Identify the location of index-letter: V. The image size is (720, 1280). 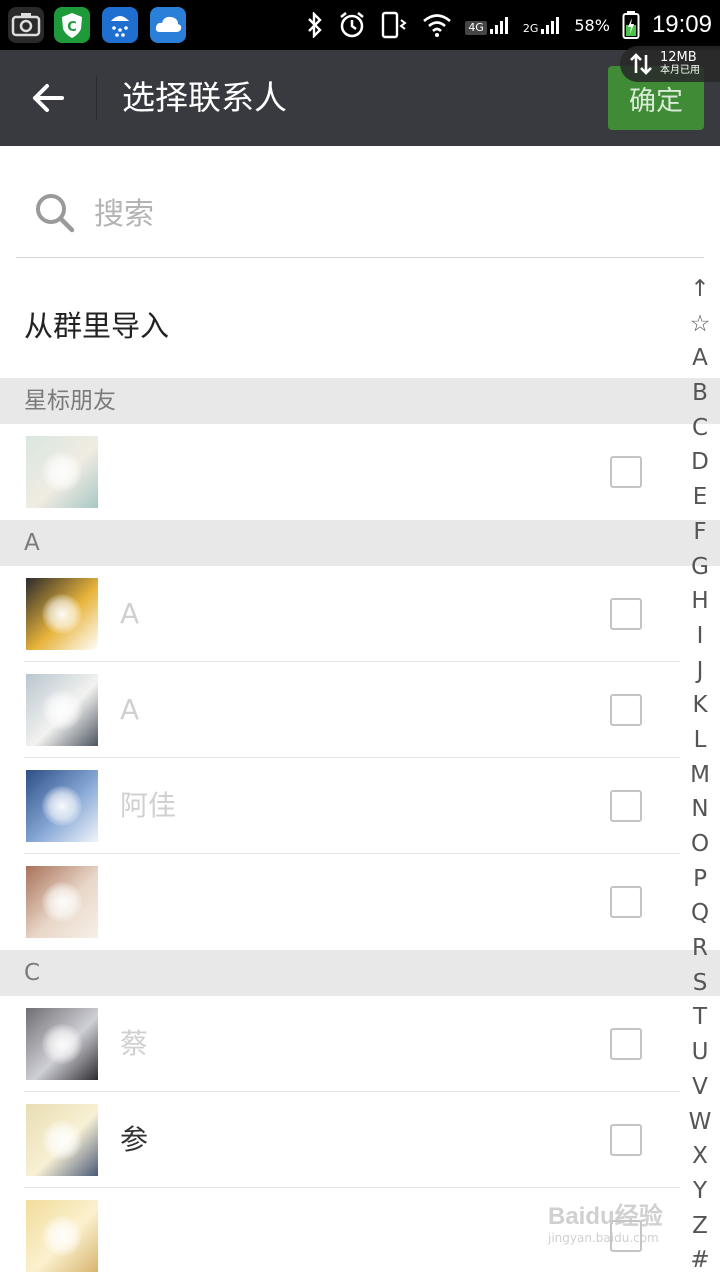
(700, 1087).